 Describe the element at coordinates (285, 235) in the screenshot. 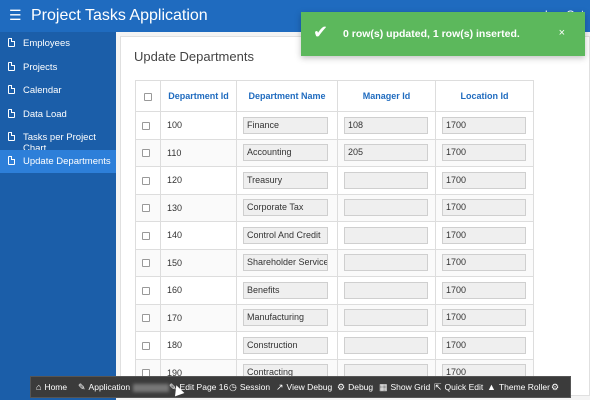

I see `department-name-field: Control And Credit` at that location.